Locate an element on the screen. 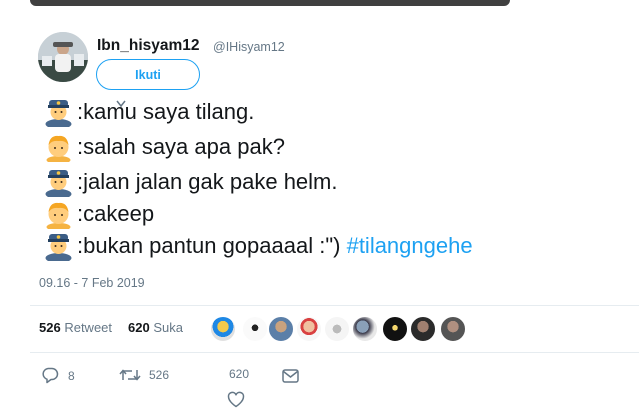 The height and width of the screenshot is (413, 639). retweet-icon is located at coordinates (130, 375).